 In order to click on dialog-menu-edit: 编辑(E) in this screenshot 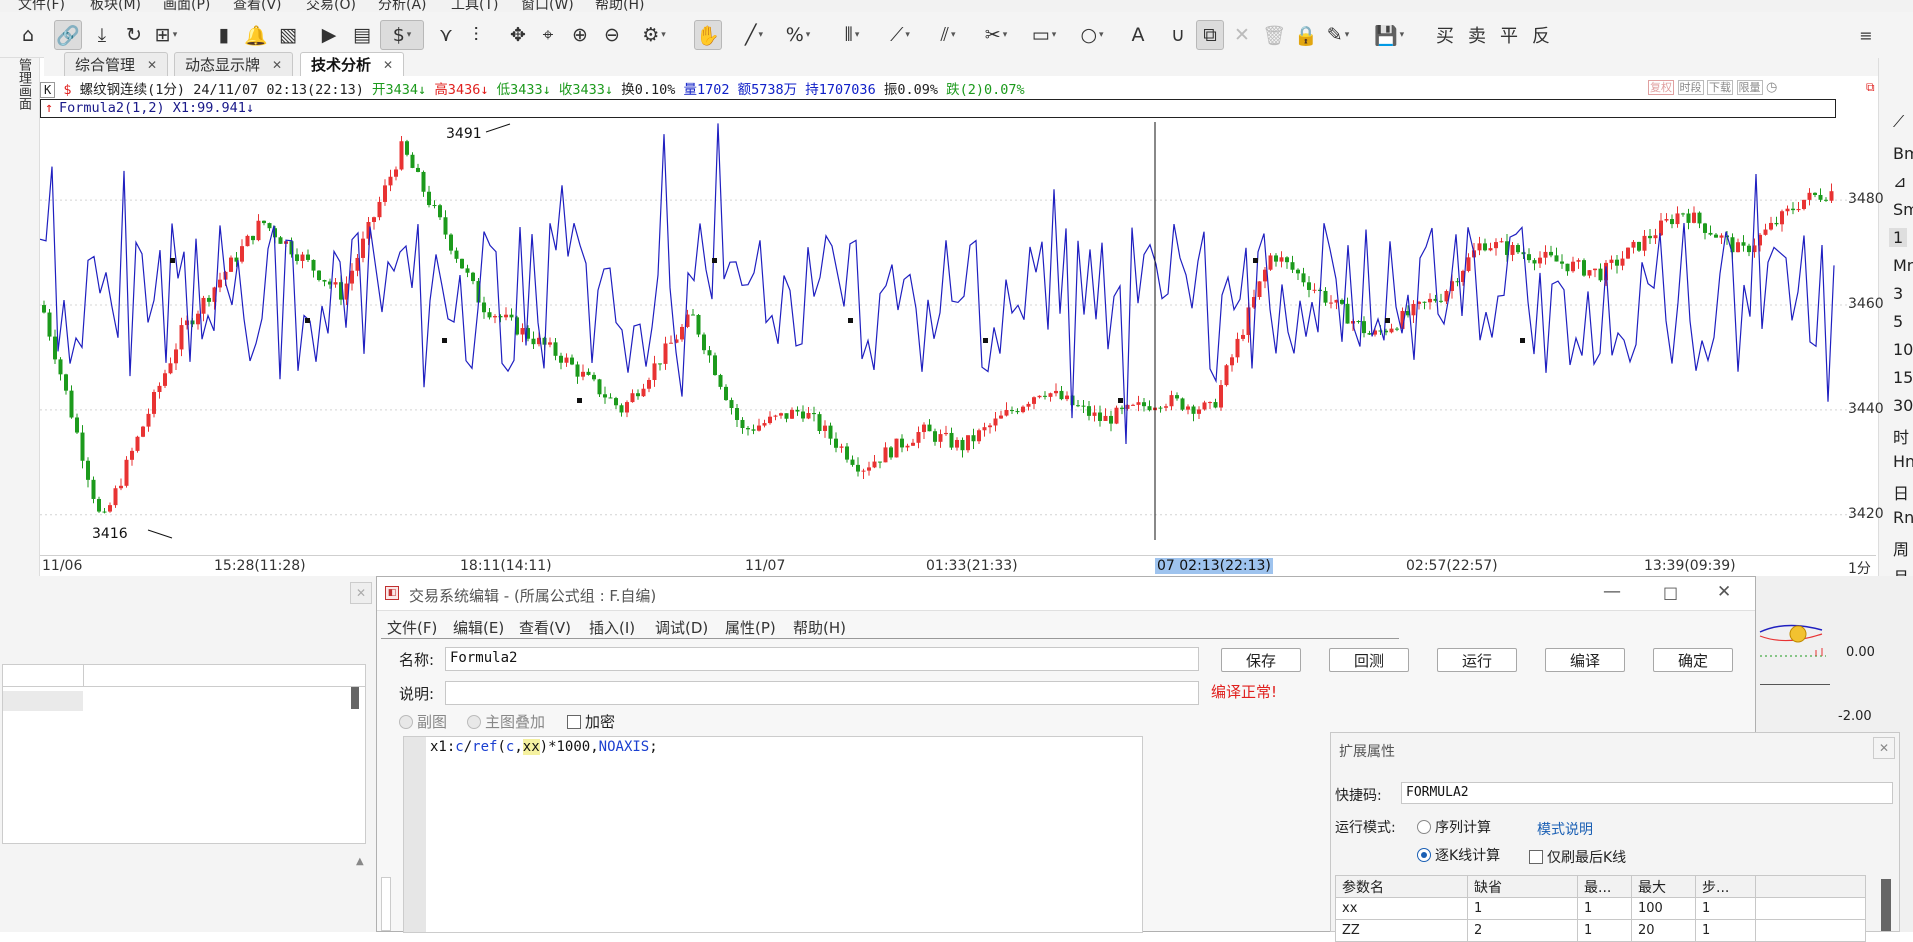, I will do `click(478, 627)`.